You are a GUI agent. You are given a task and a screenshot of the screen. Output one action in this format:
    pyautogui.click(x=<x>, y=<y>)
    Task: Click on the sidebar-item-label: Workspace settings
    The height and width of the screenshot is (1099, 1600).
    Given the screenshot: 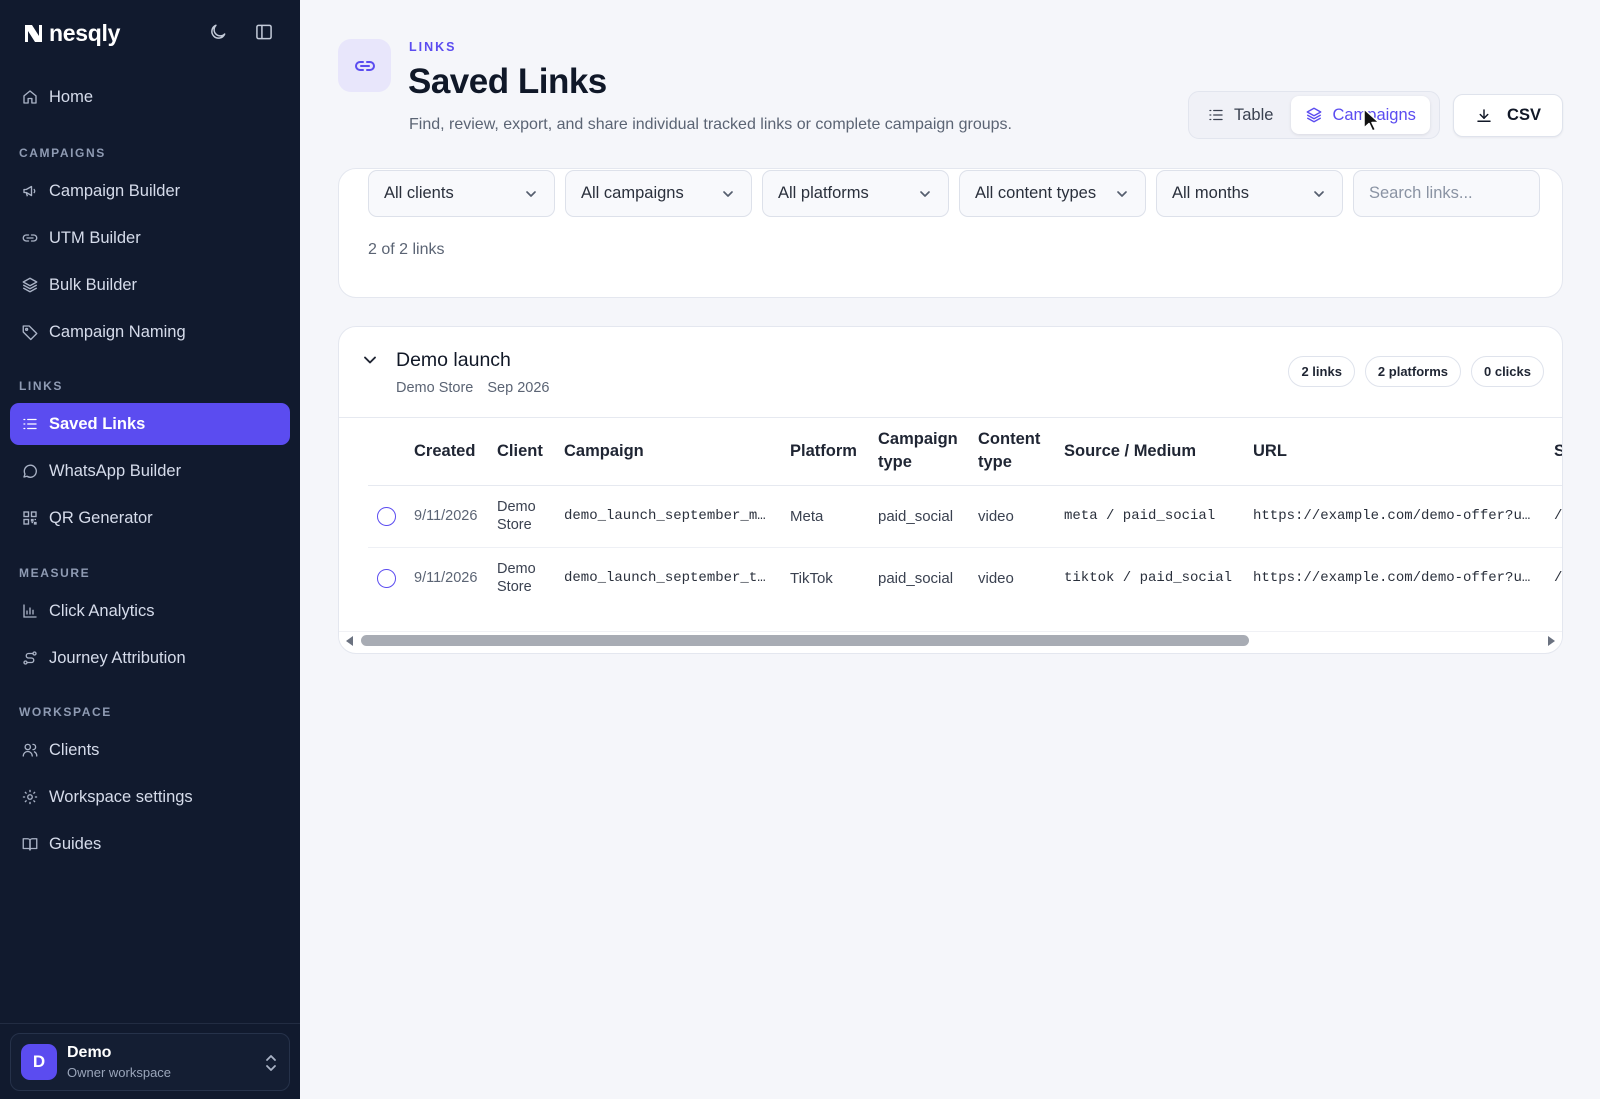 What is the action you would take?
    pyautogui.click(x=121, y=796)
    